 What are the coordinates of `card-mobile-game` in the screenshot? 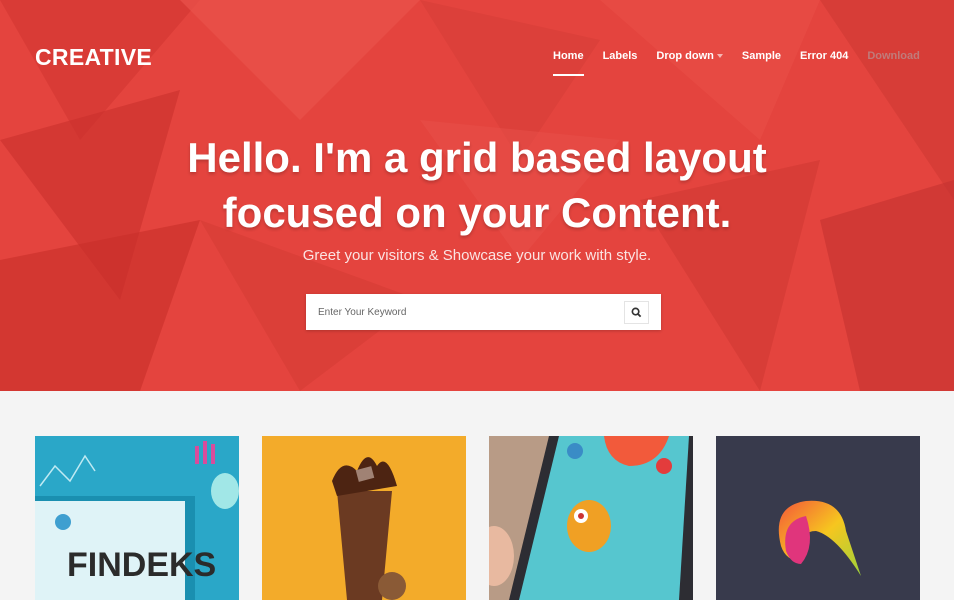 It's located at (591, 518).